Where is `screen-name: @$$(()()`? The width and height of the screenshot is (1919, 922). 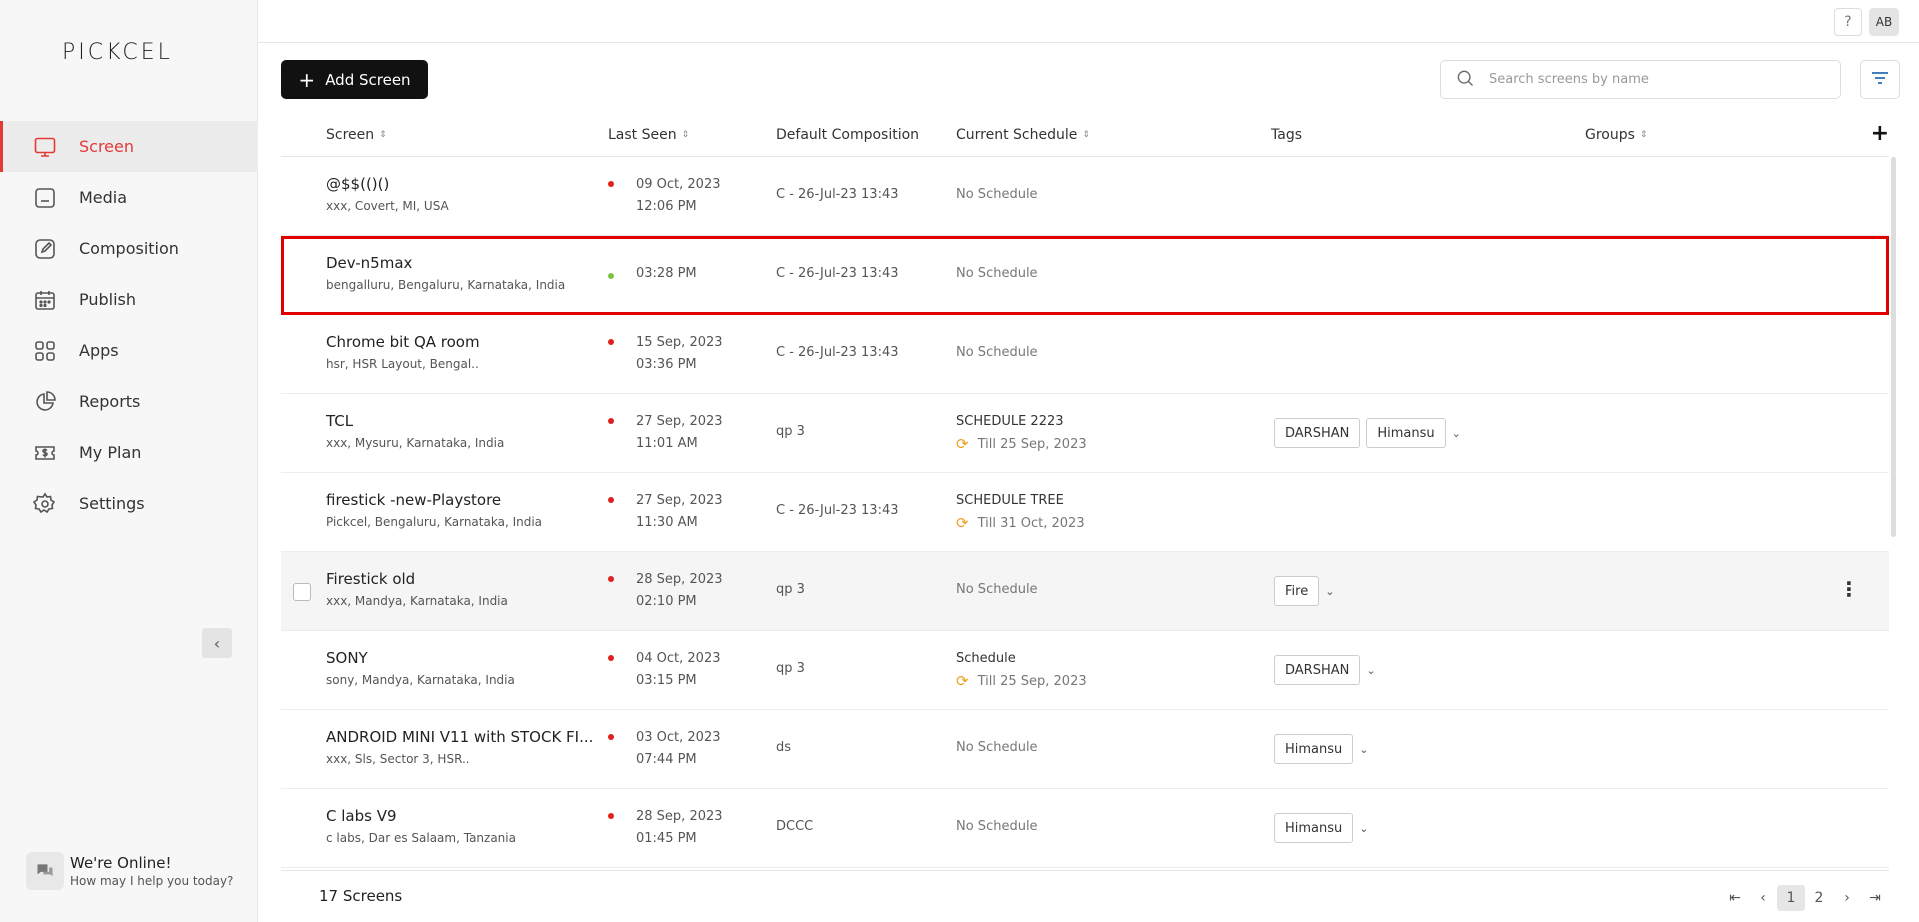
screen-name: @$$(()() is located at coordinates (357, 184).